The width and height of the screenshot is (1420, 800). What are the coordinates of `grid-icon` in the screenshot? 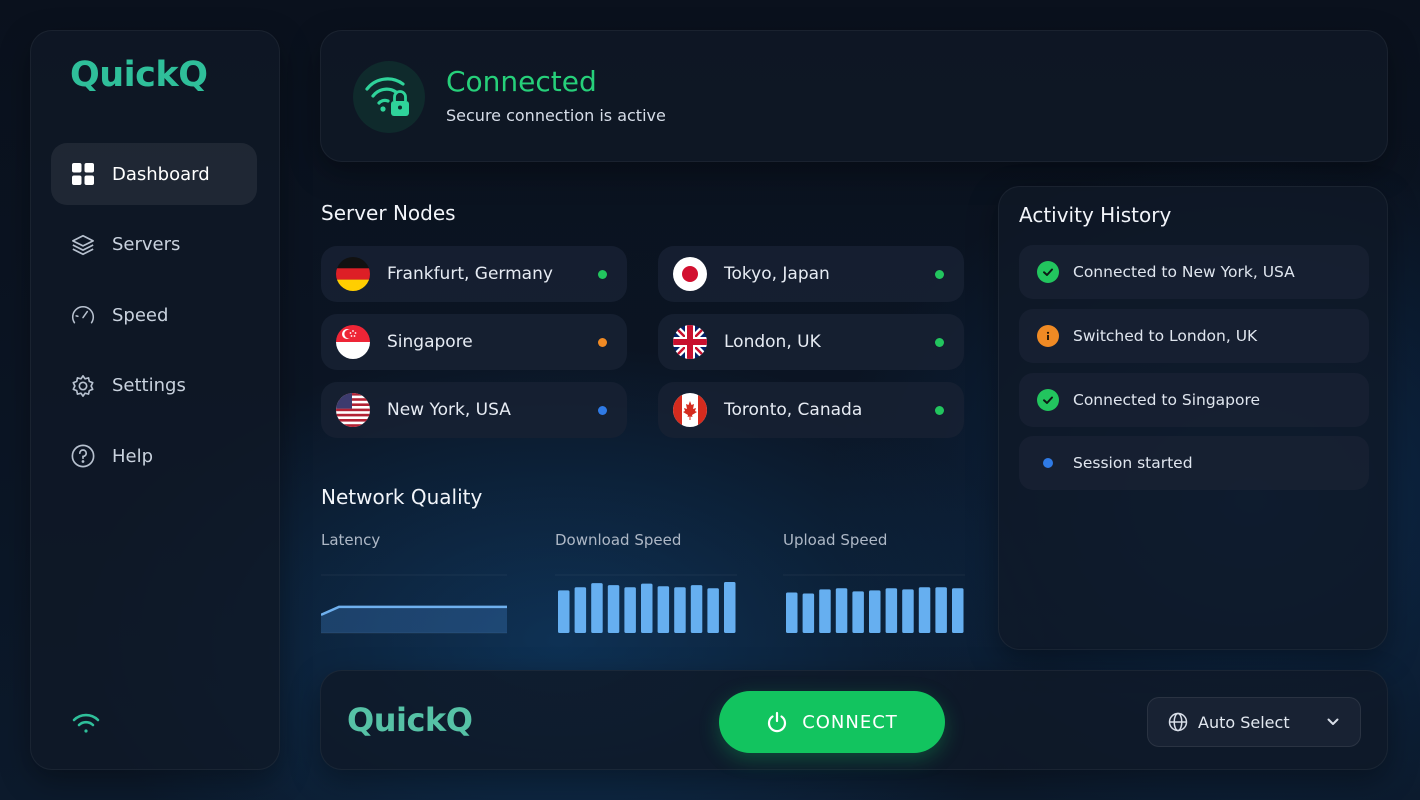 It's located at (83, 174).